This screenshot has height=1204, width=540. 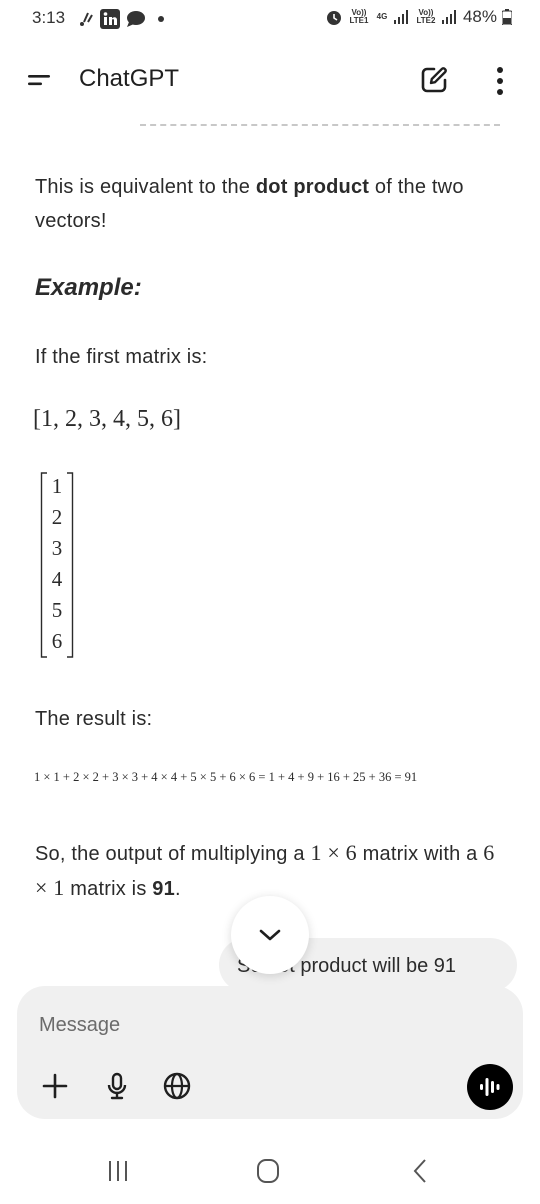 I want to click on status-right: Vo)) LTE1 4G Vo)) LTE2 48%, so click(x=418, y=17).